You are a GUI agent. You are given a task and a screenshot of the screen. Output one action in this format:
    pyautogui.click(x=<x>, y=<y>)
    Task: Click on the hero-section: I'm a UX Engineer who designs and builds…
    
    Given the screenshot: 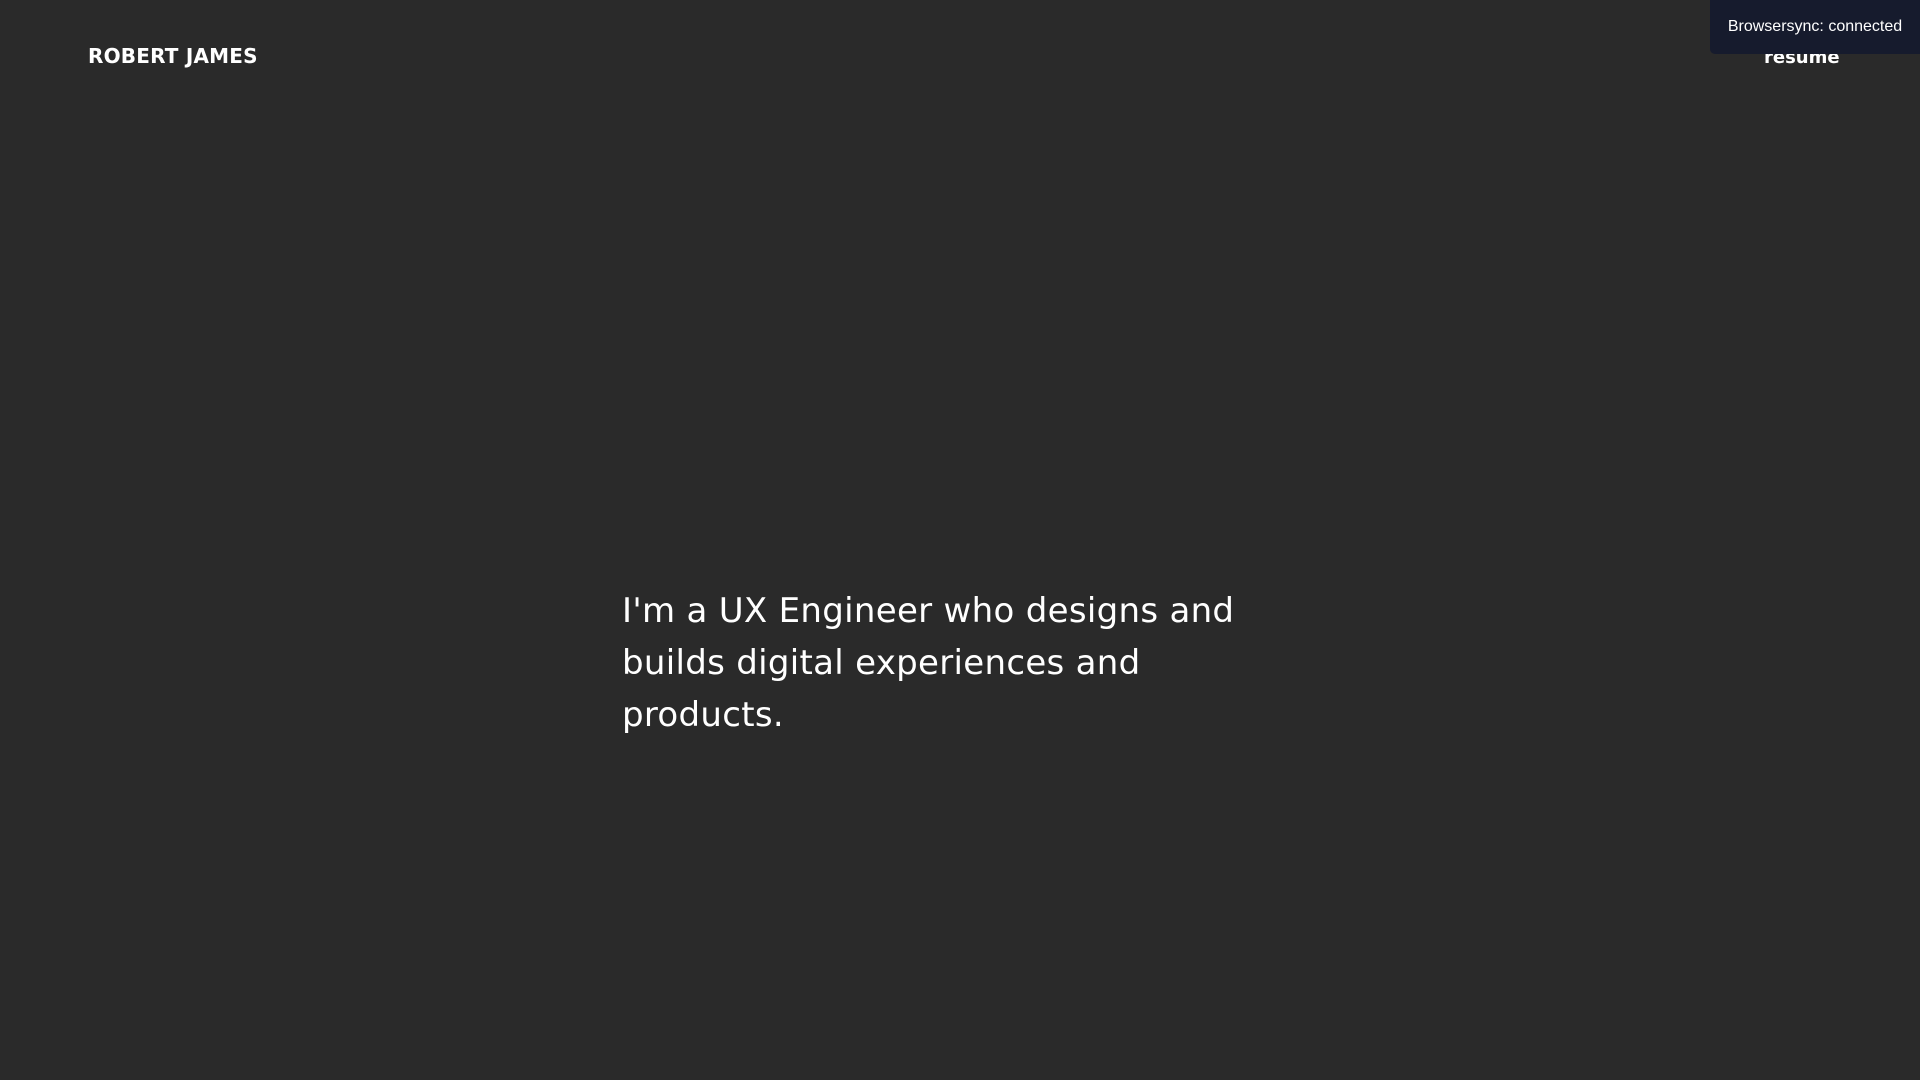 What is the action you would take?
    pyautogui.click(x=952, y=663)
    